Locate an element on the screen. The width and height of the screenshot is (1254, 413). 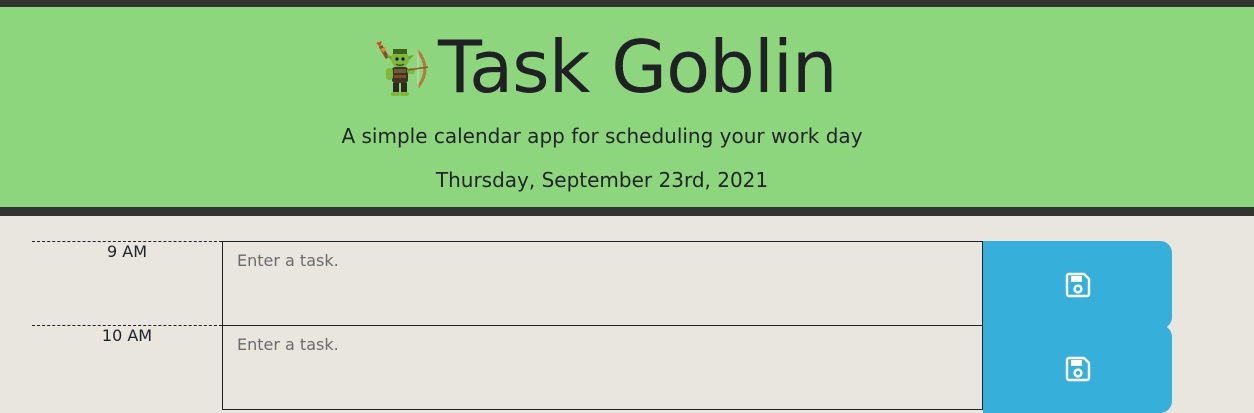
app-title: Task Goblin is located at coordinates (637, 67).